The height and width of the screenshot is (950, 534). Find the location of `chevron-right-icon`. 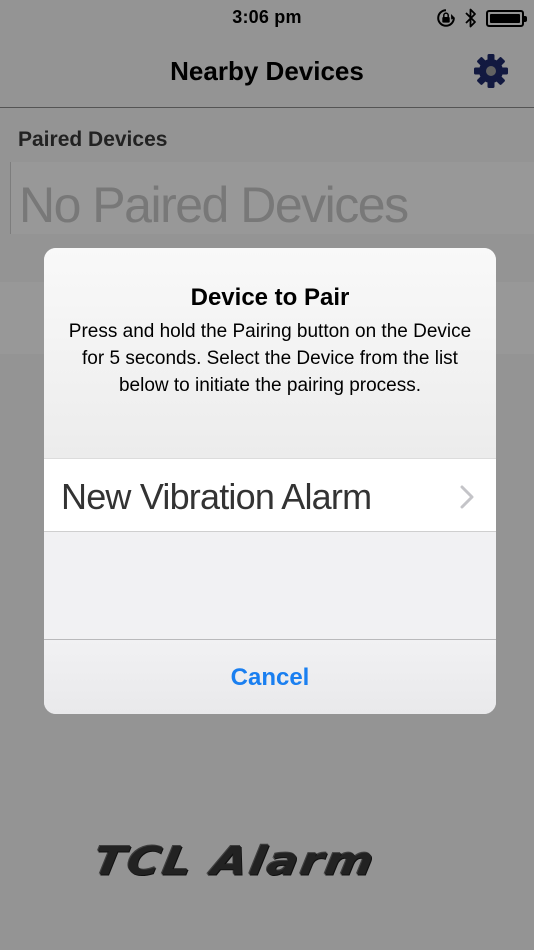

chevron-right-icon is located at coordinates (467, 497).